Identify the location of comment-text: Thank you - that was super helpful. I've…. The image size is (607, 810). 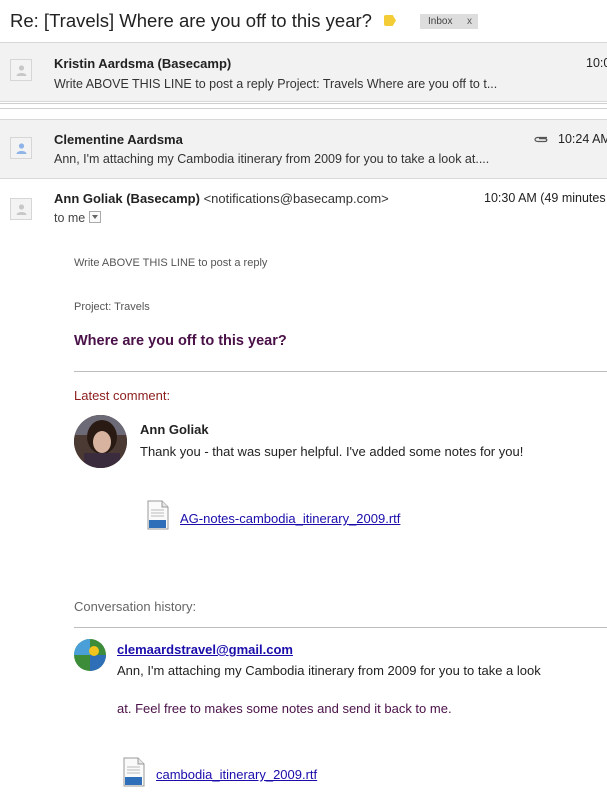
(332, 451).